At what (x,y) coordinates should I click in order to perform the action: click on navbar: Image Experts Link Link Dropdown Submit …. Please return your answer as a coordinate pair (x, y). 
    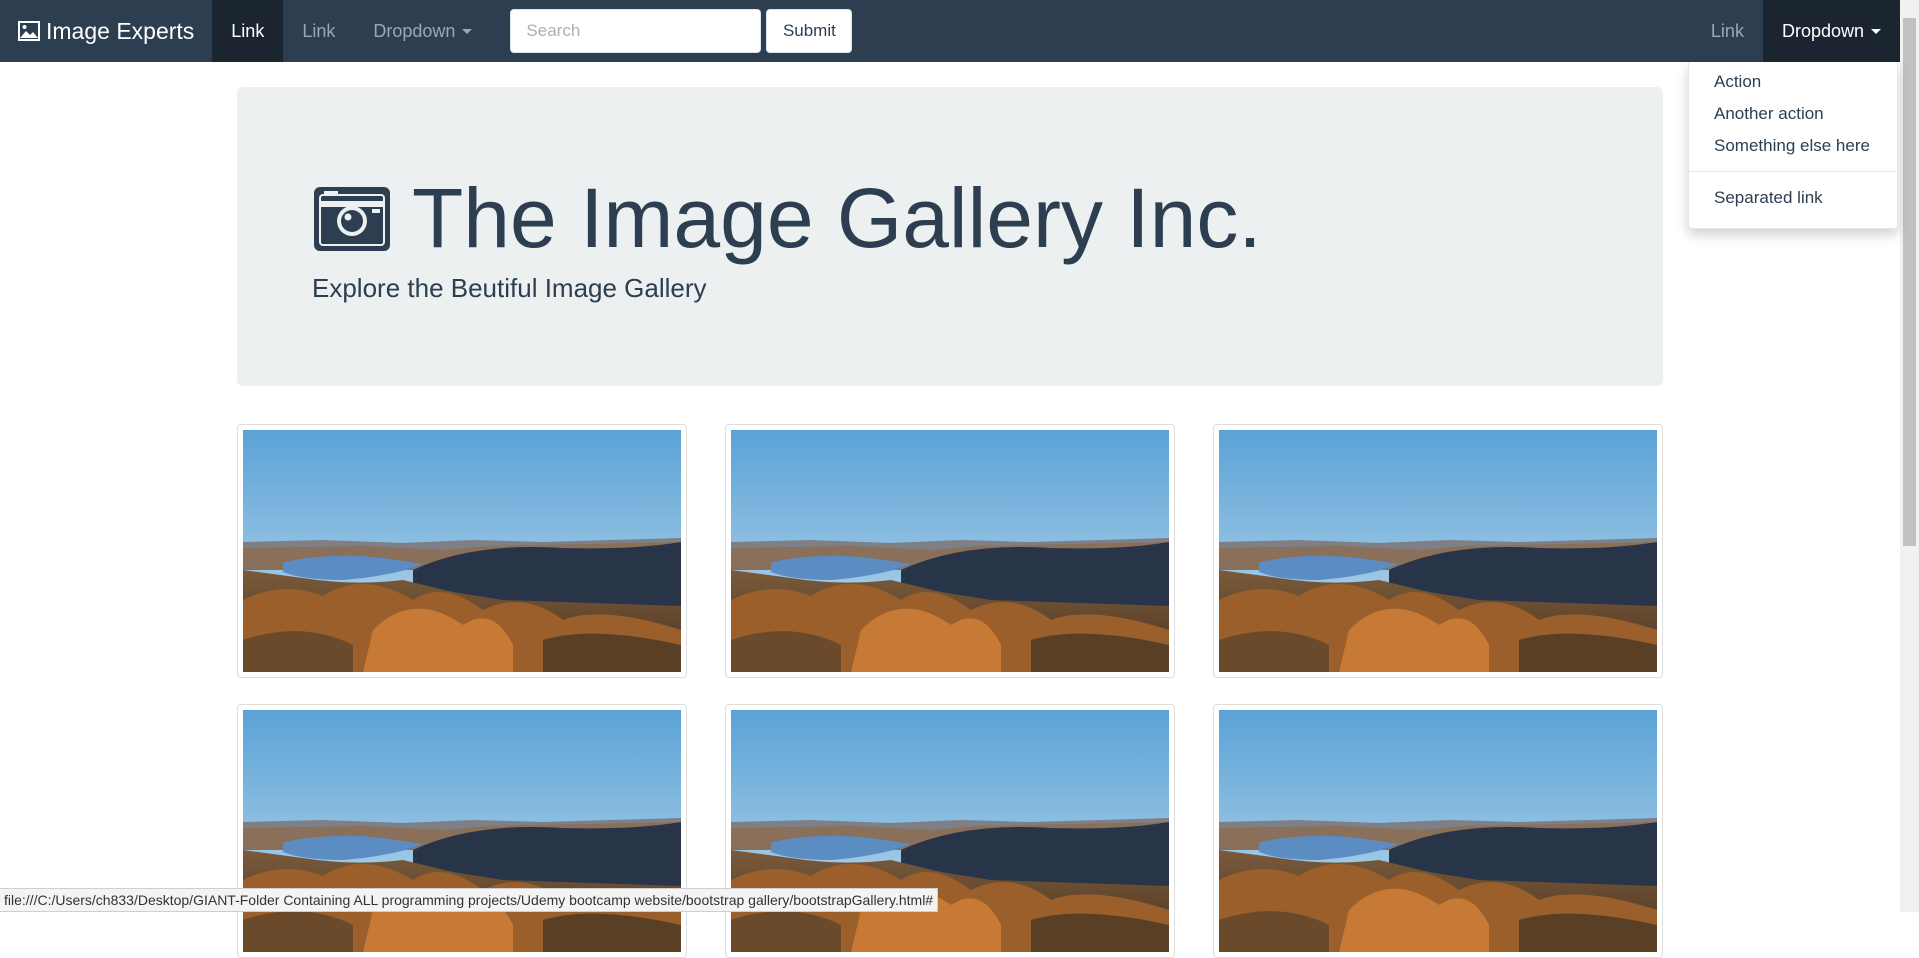
    Looking at the image, I should click on (950, 31).